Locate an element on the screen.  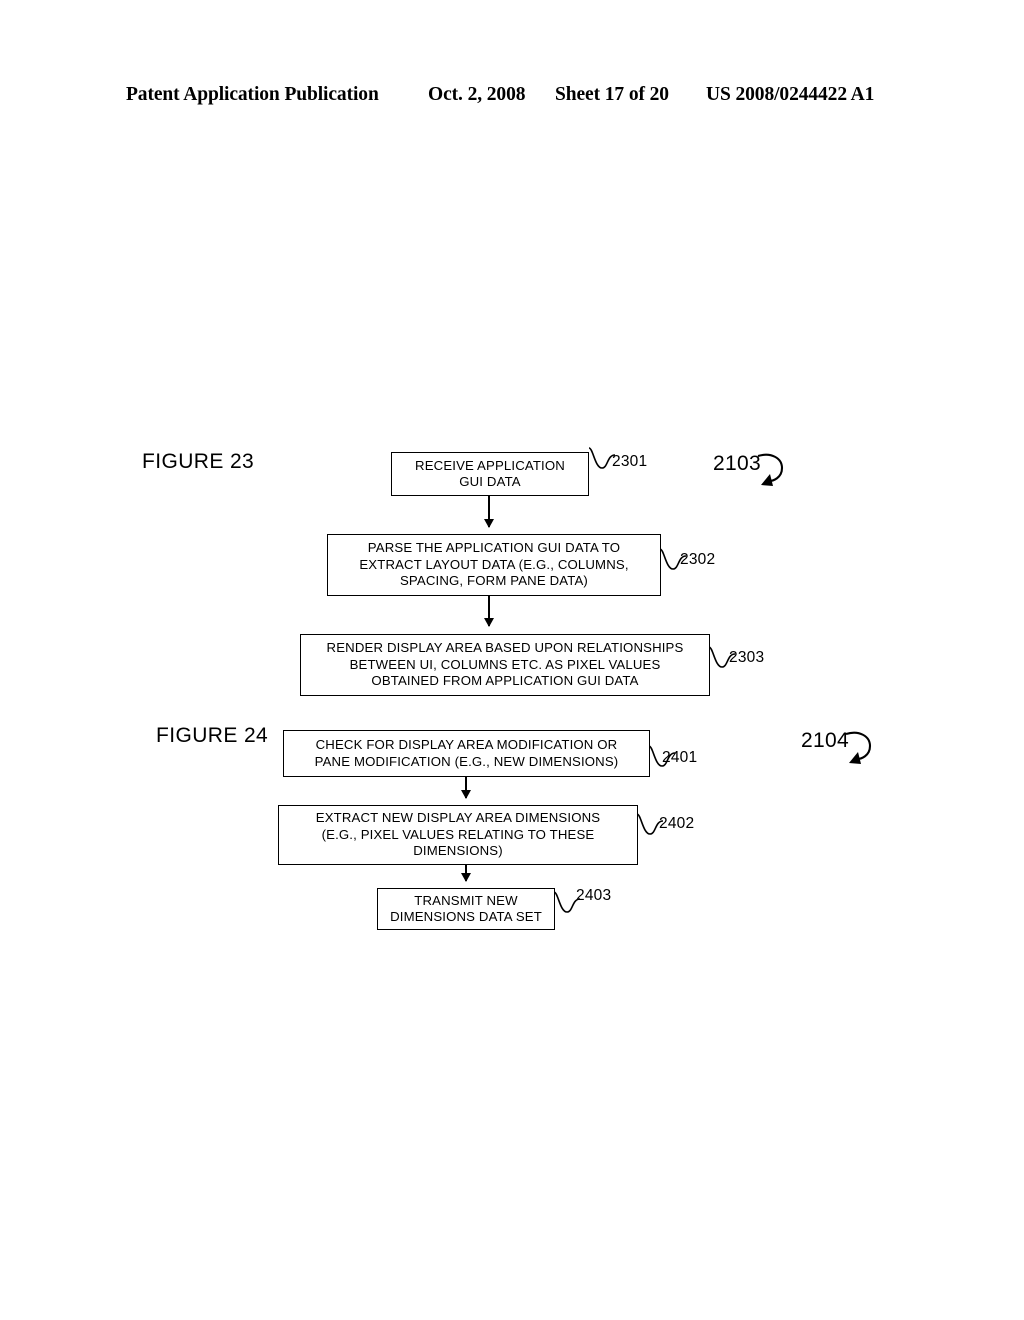
flow-step-2302-line-3: SPACING, FORM PANE DATA) is located at coordinates (493, 581).